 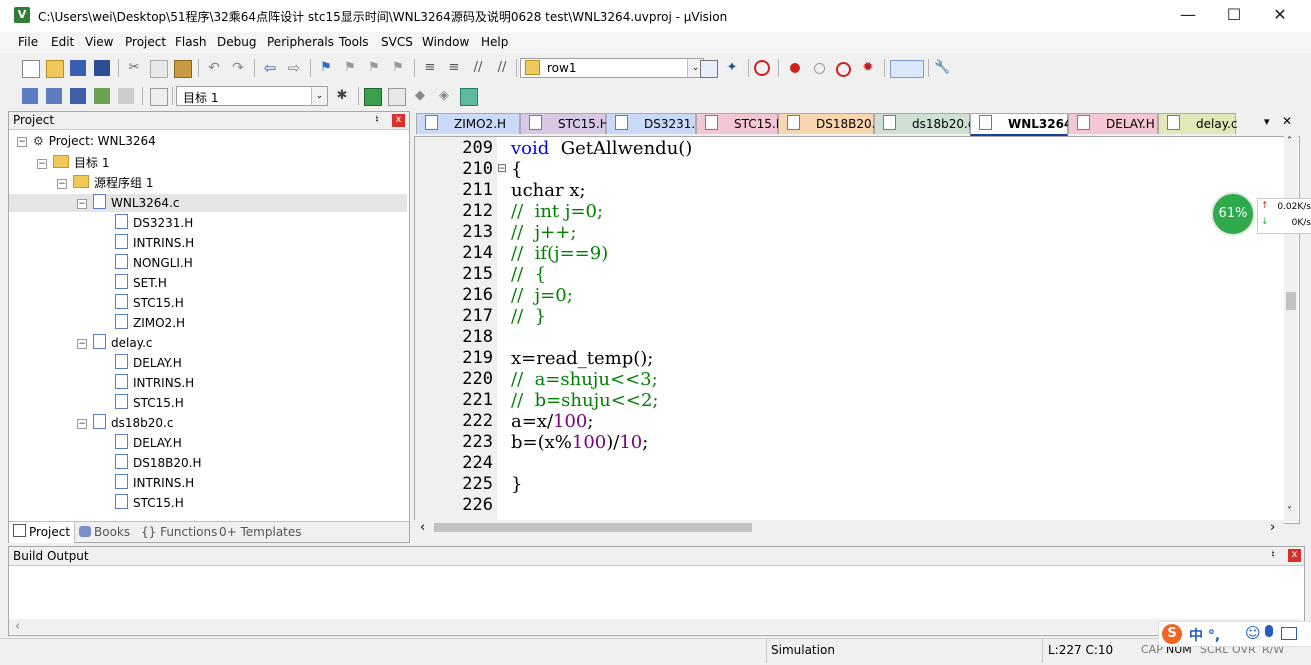 What do you see at coordinates (326, 68) in the screenshot?
I see `bookmark-toggle-icon: ⚑` at bounding box center [326, 68].